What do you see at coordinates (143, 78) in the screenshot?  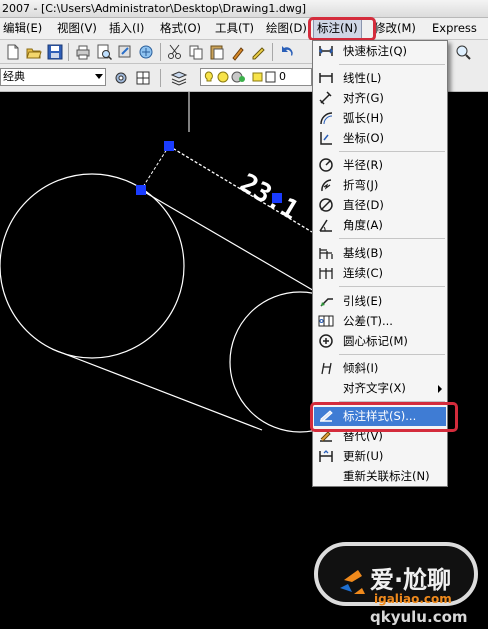 I see `grid-icon` at bounding box center [143, 78].